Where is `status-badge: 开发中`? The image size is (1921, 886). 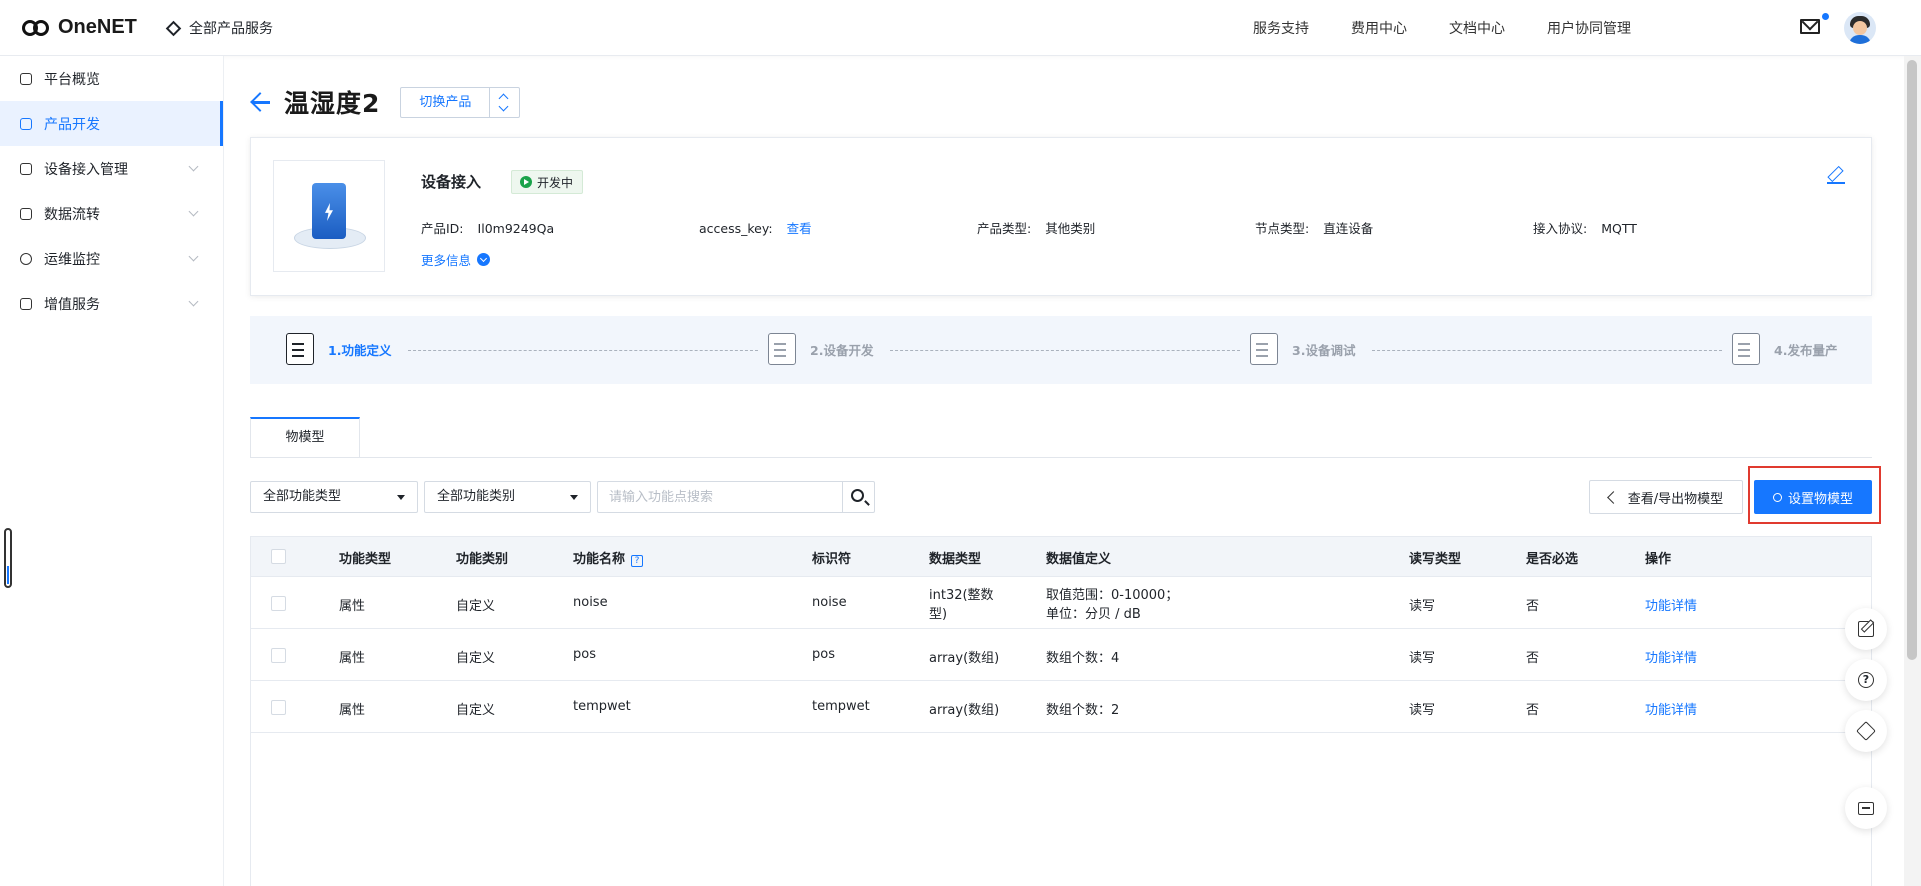
status-badge: 开发中 is located at coordinates (547, 182).